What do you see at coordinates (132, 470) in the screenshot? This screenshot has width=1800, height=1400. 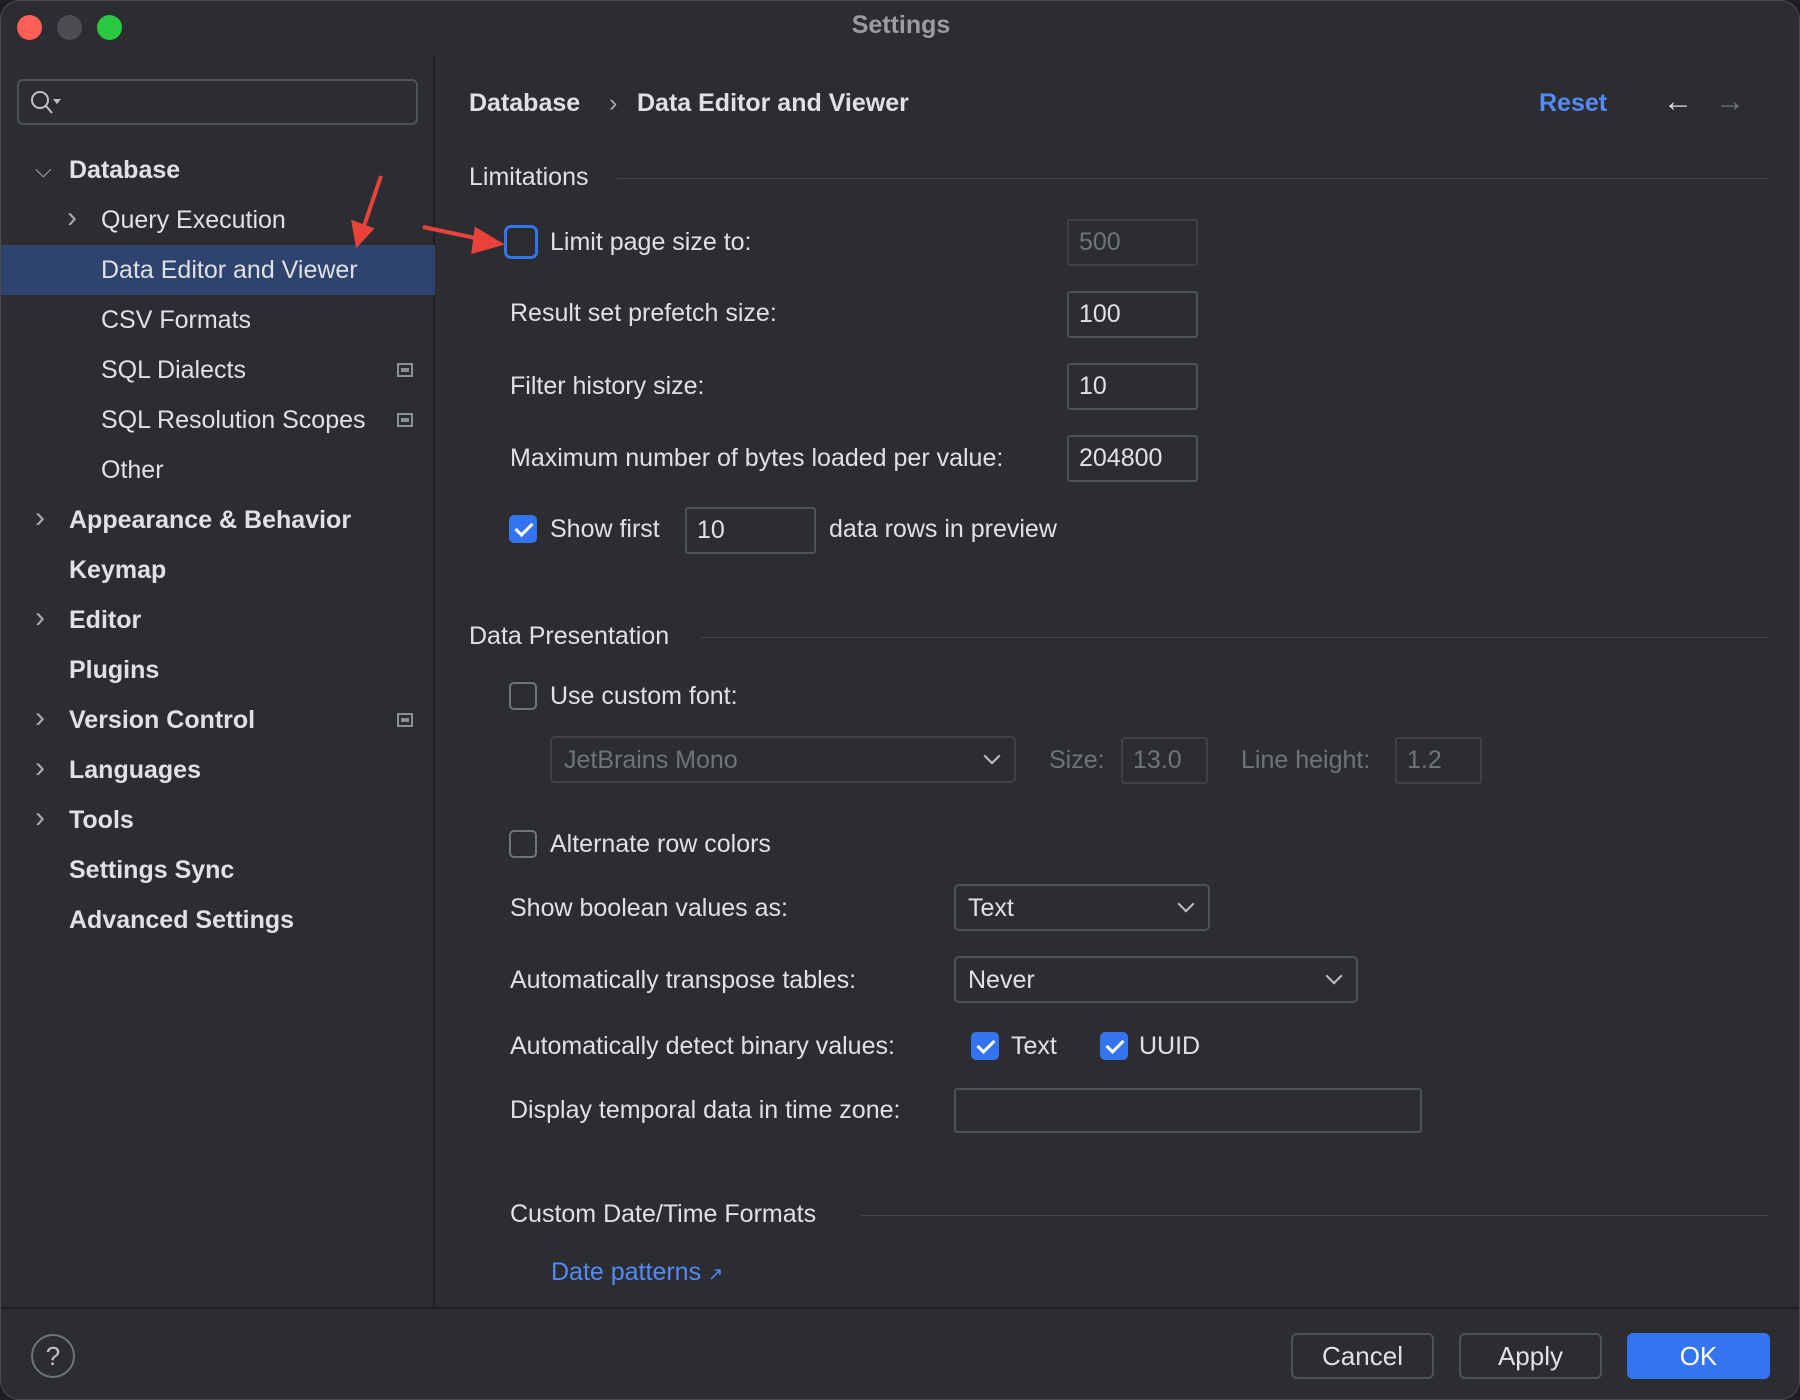 I see `sidebar-item-label: Other` at bounding box center [132, 470].